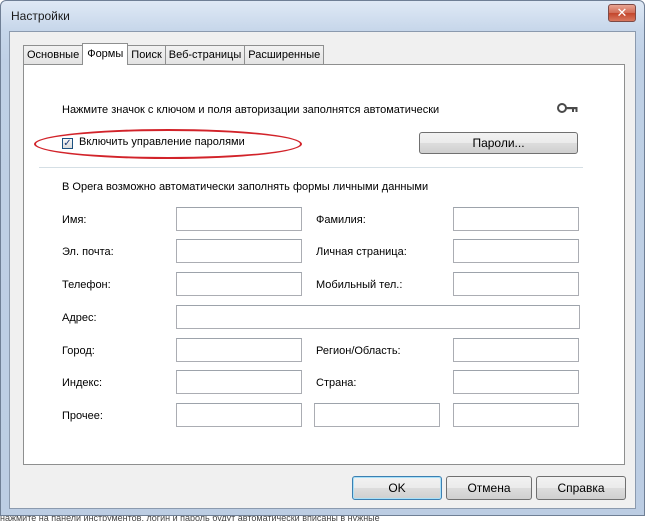 This screenshot has height=521, width=647. Describe the element at coordinates (79, 318) in the screenshot. I see `address-label: Адрес:` at that location.